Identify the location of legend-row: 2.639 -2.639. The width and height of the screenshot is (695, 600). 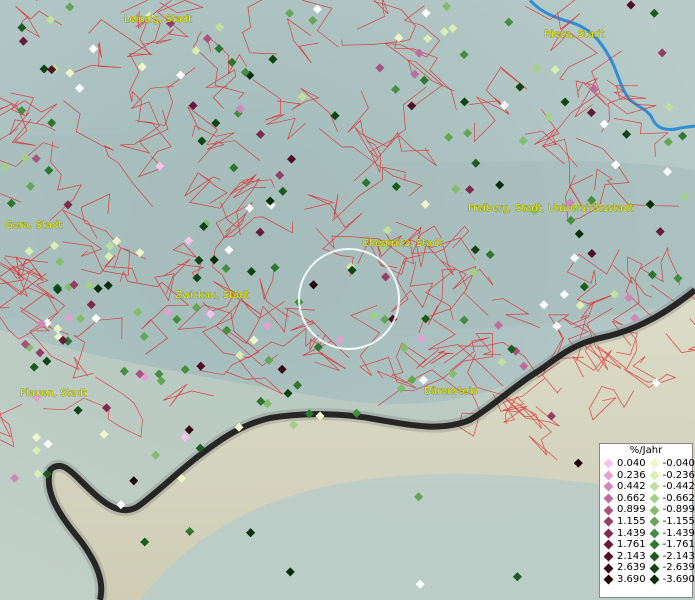
(647, 568).